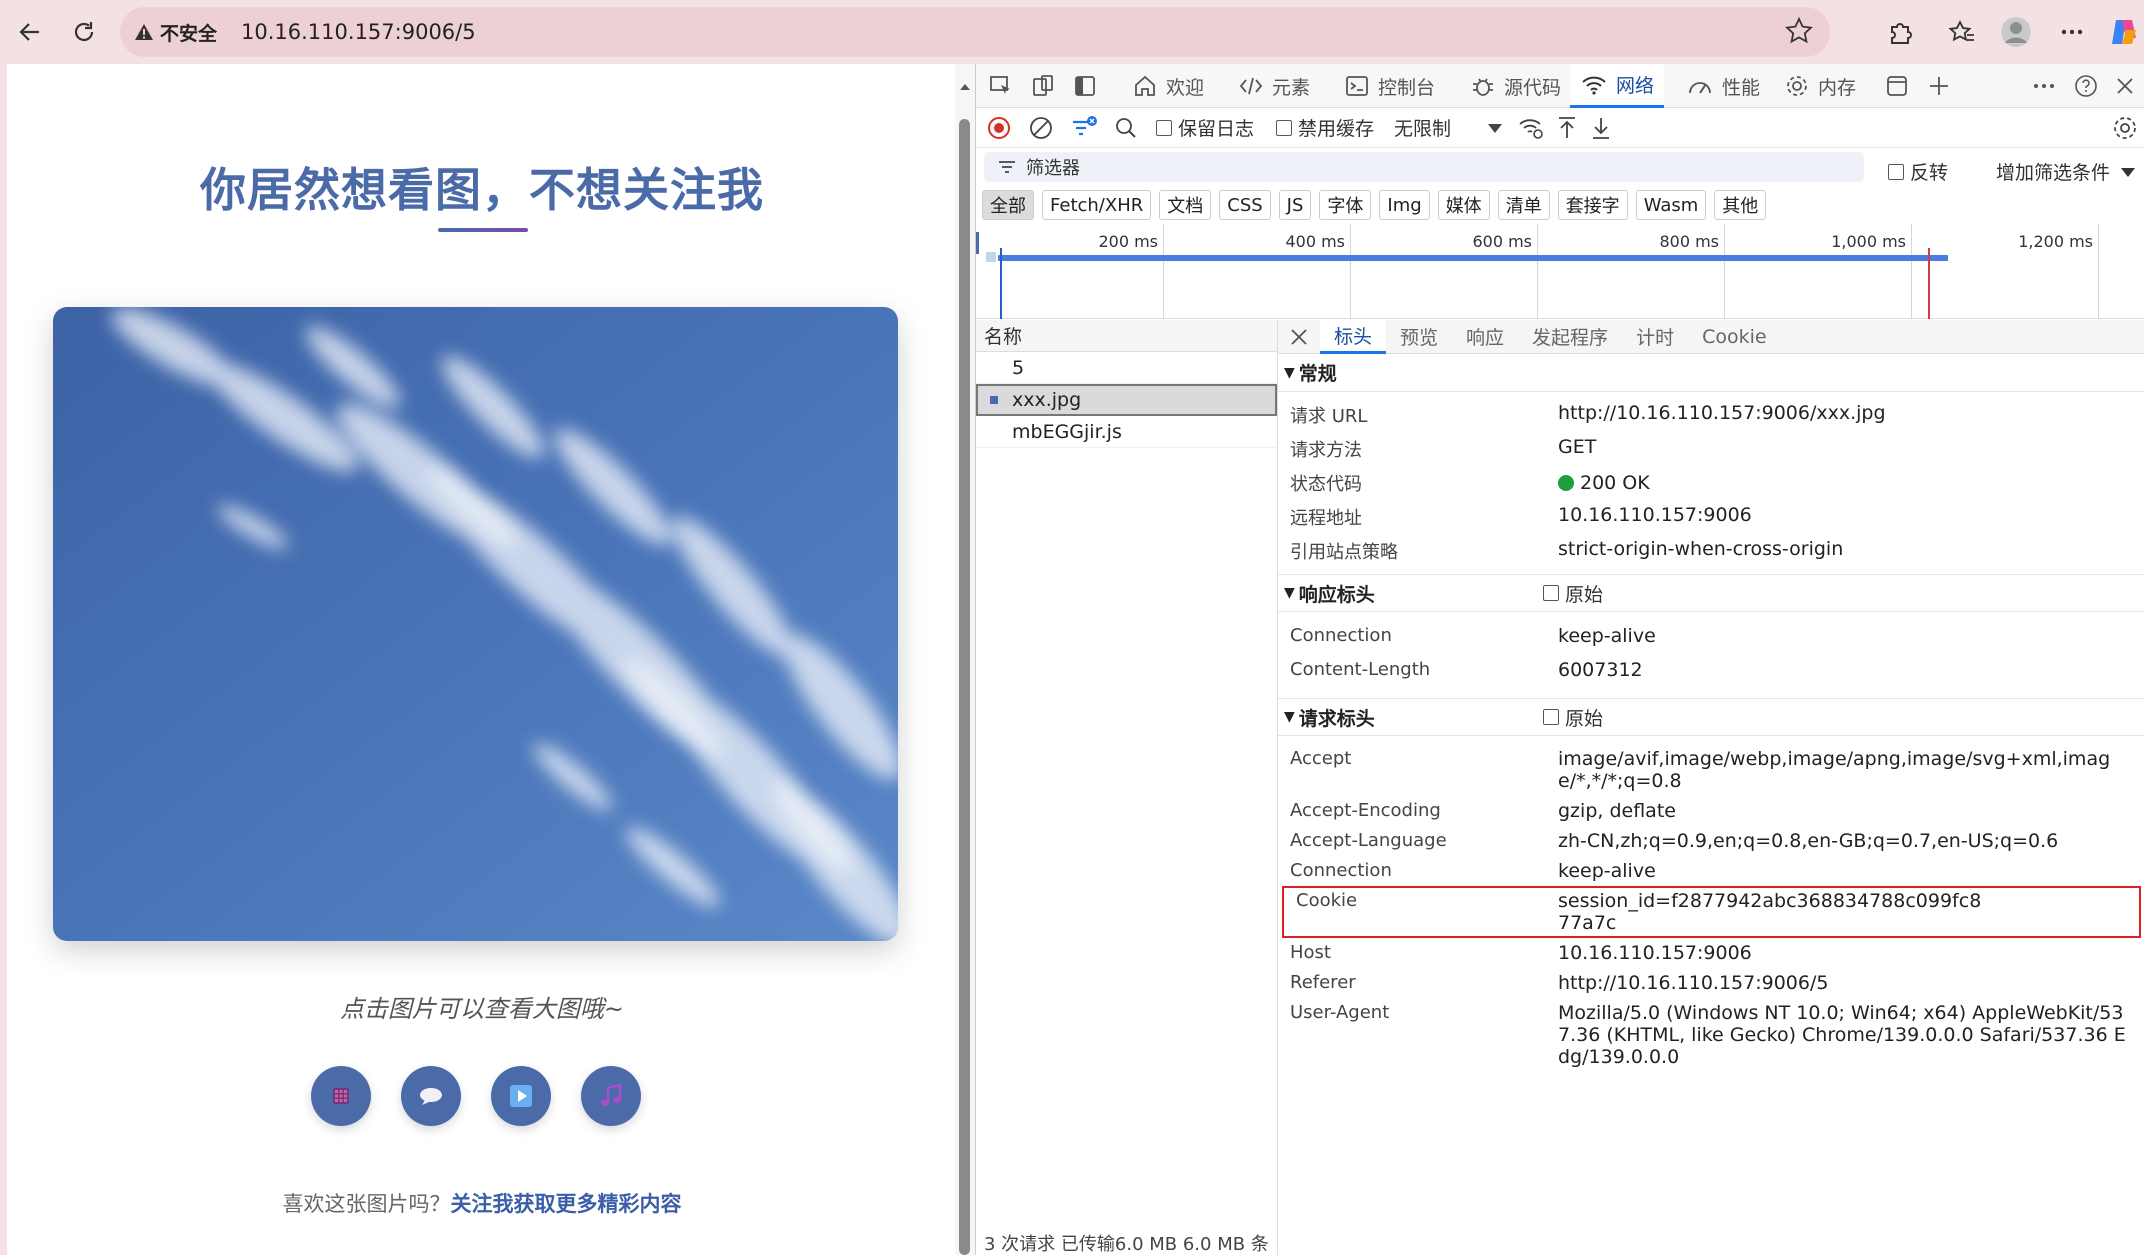 Image resolution: width=2144 pixels, height=1256 pixels. What do you see at coordinates (1711, 373) in the screenshot?
I see `general-section-header: ▼ 常规` at bounding box center [1711, 373].